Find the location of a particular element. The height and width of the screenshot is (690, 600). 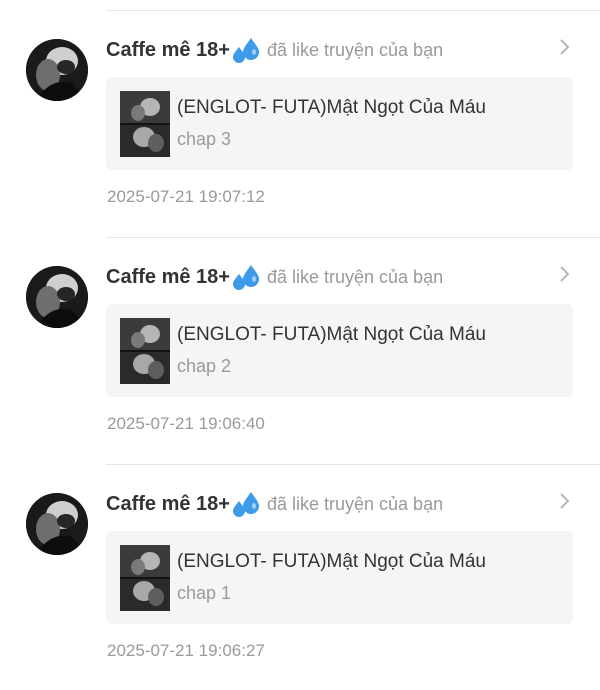

story-card: (ENGLOT- FUTA)Mật Ngọt Của Máu chap 2 is located at coordinates (339, 350).